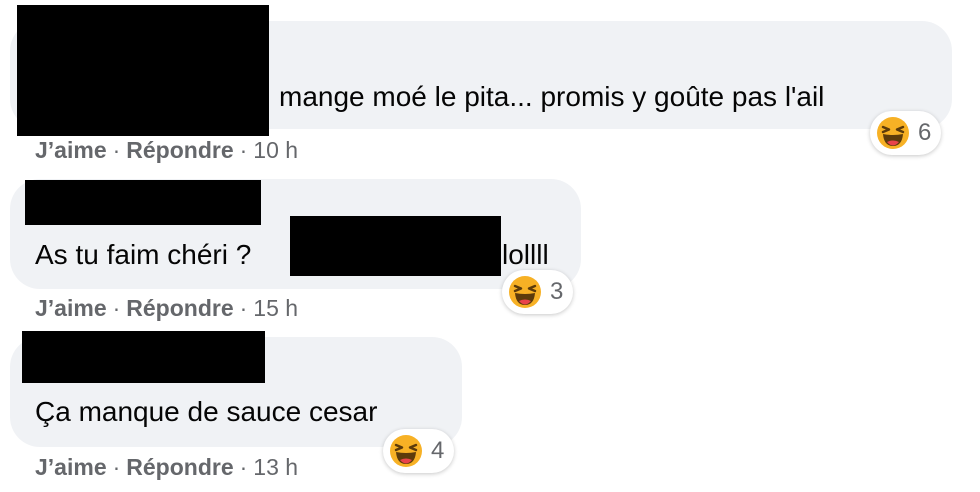 This screenshot has height=492, width=980. Describe the element at coordinates (925, 132) in the screenshot. I see `reaction-count: 6` at that location.